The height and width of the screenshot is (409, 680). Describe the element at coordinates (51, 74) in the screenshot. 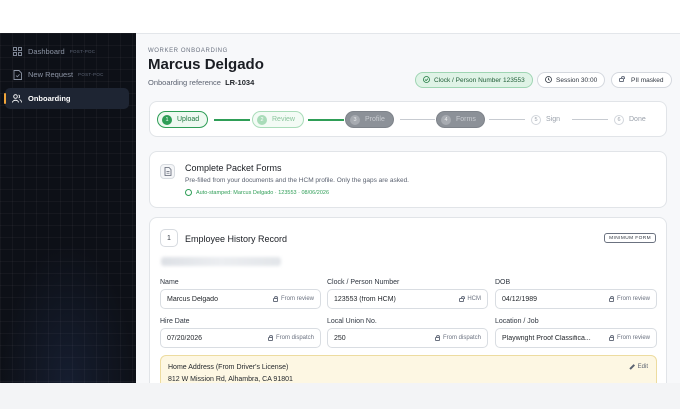

I see `sidebar-item-label: New Request` at that location.